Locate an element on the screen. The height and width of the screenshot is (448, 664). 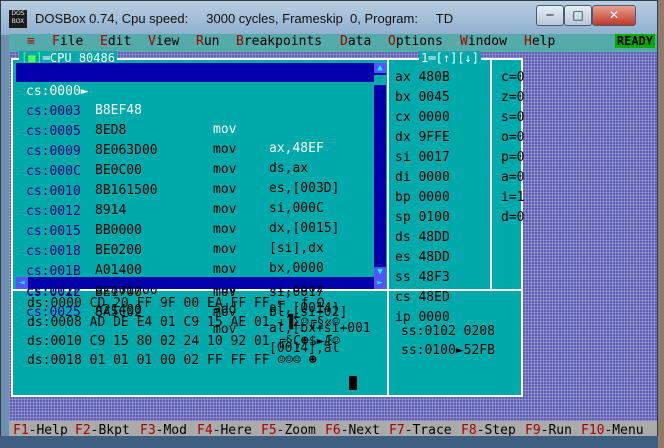
menu-breakpoints: Breakpoints is located at coordinates (279, 42).